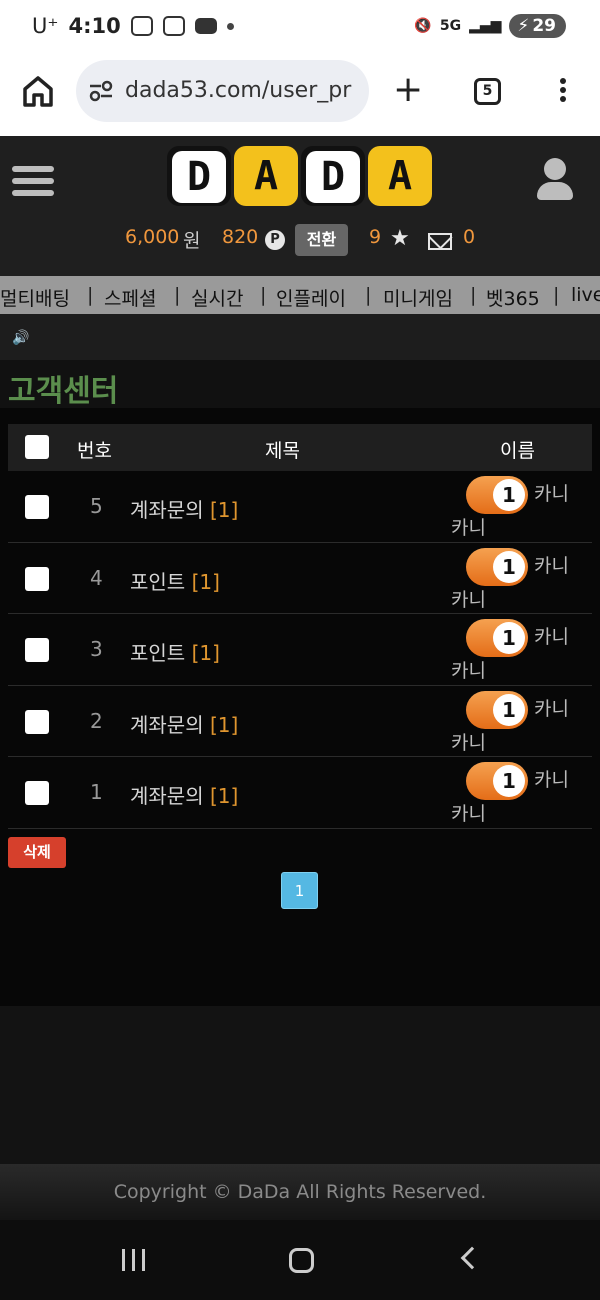 The width and height of the screenshot is (600, 1300). Describe the element at coordinates (101, 91) in the screenshot. I see `site-settings-icon` at that location.